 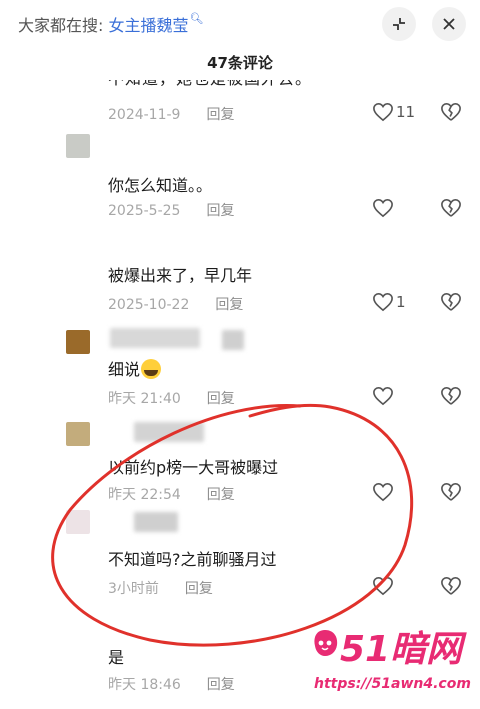 What do you see at coordinates (133, 589) in the screenshot?
I see `comment-date: 3小时前` at bounding box center [133, 589].